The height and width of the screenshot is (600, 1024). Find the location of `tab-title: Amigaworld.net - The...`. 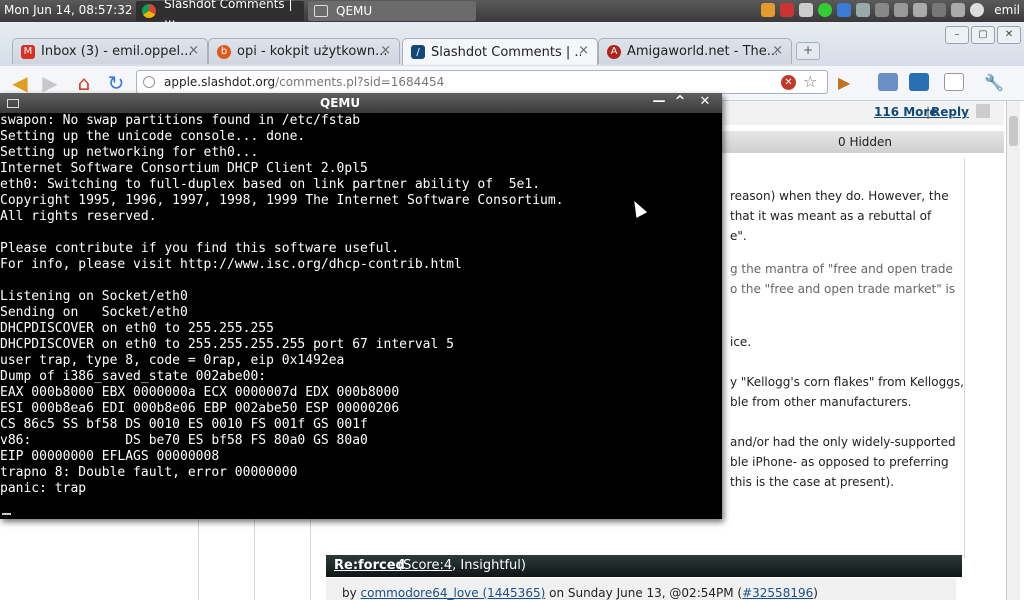

tab-title: Amigaworld.net - The... is located at coordinates (702, 51).